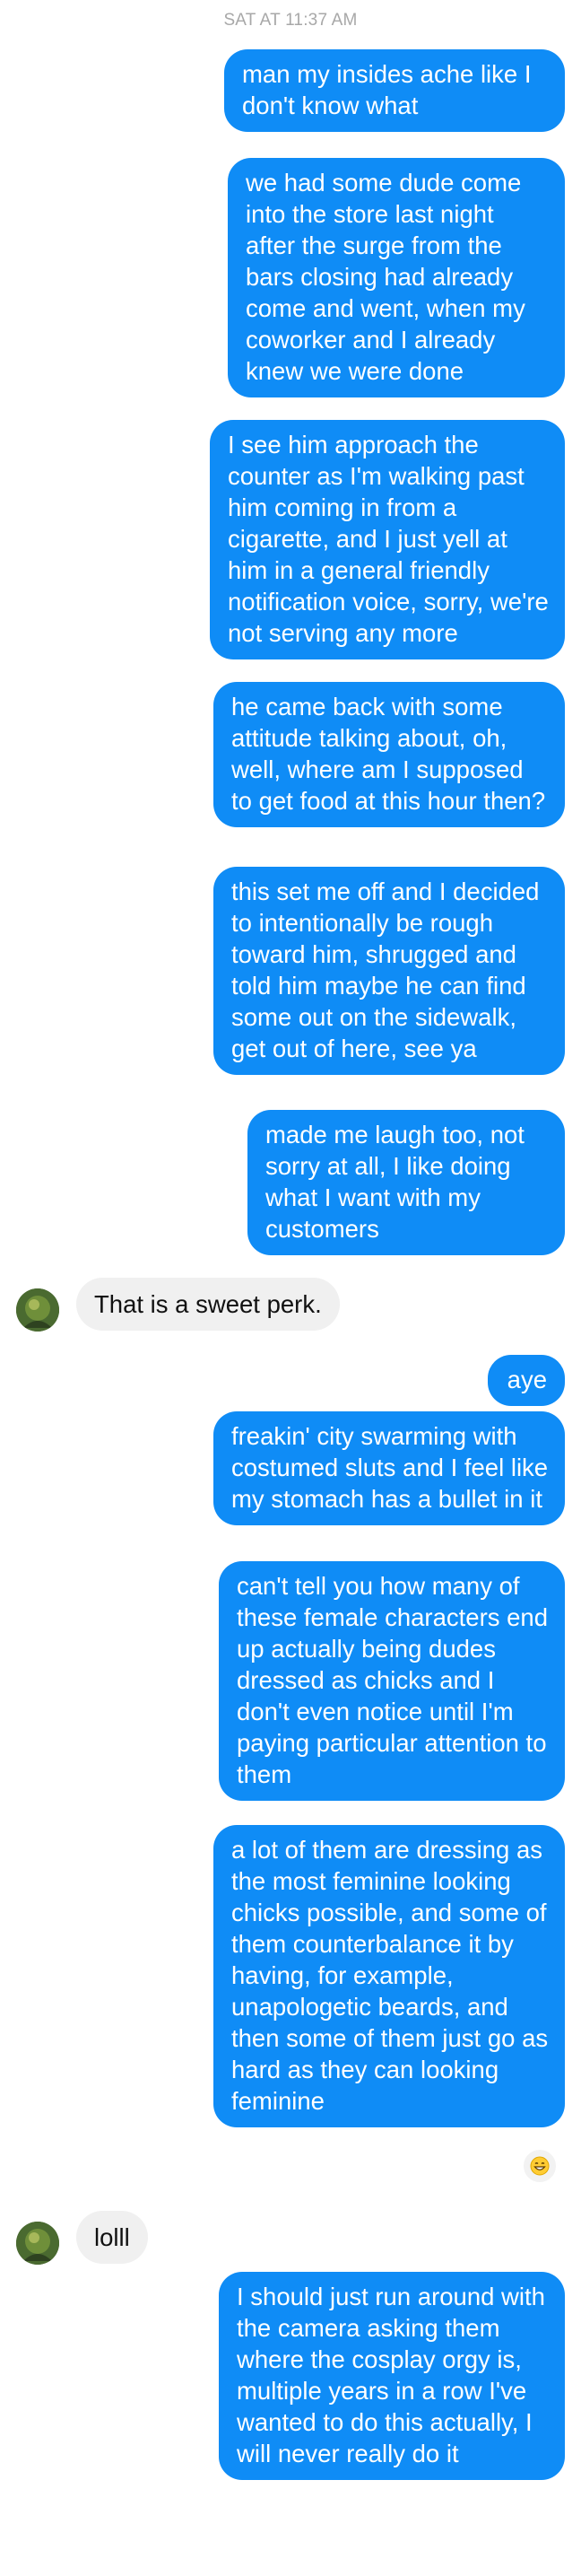  Describe the element at coordinates (526, 1381) in the screenshot. I see `message-bubble-outgoing: aye` at that location.